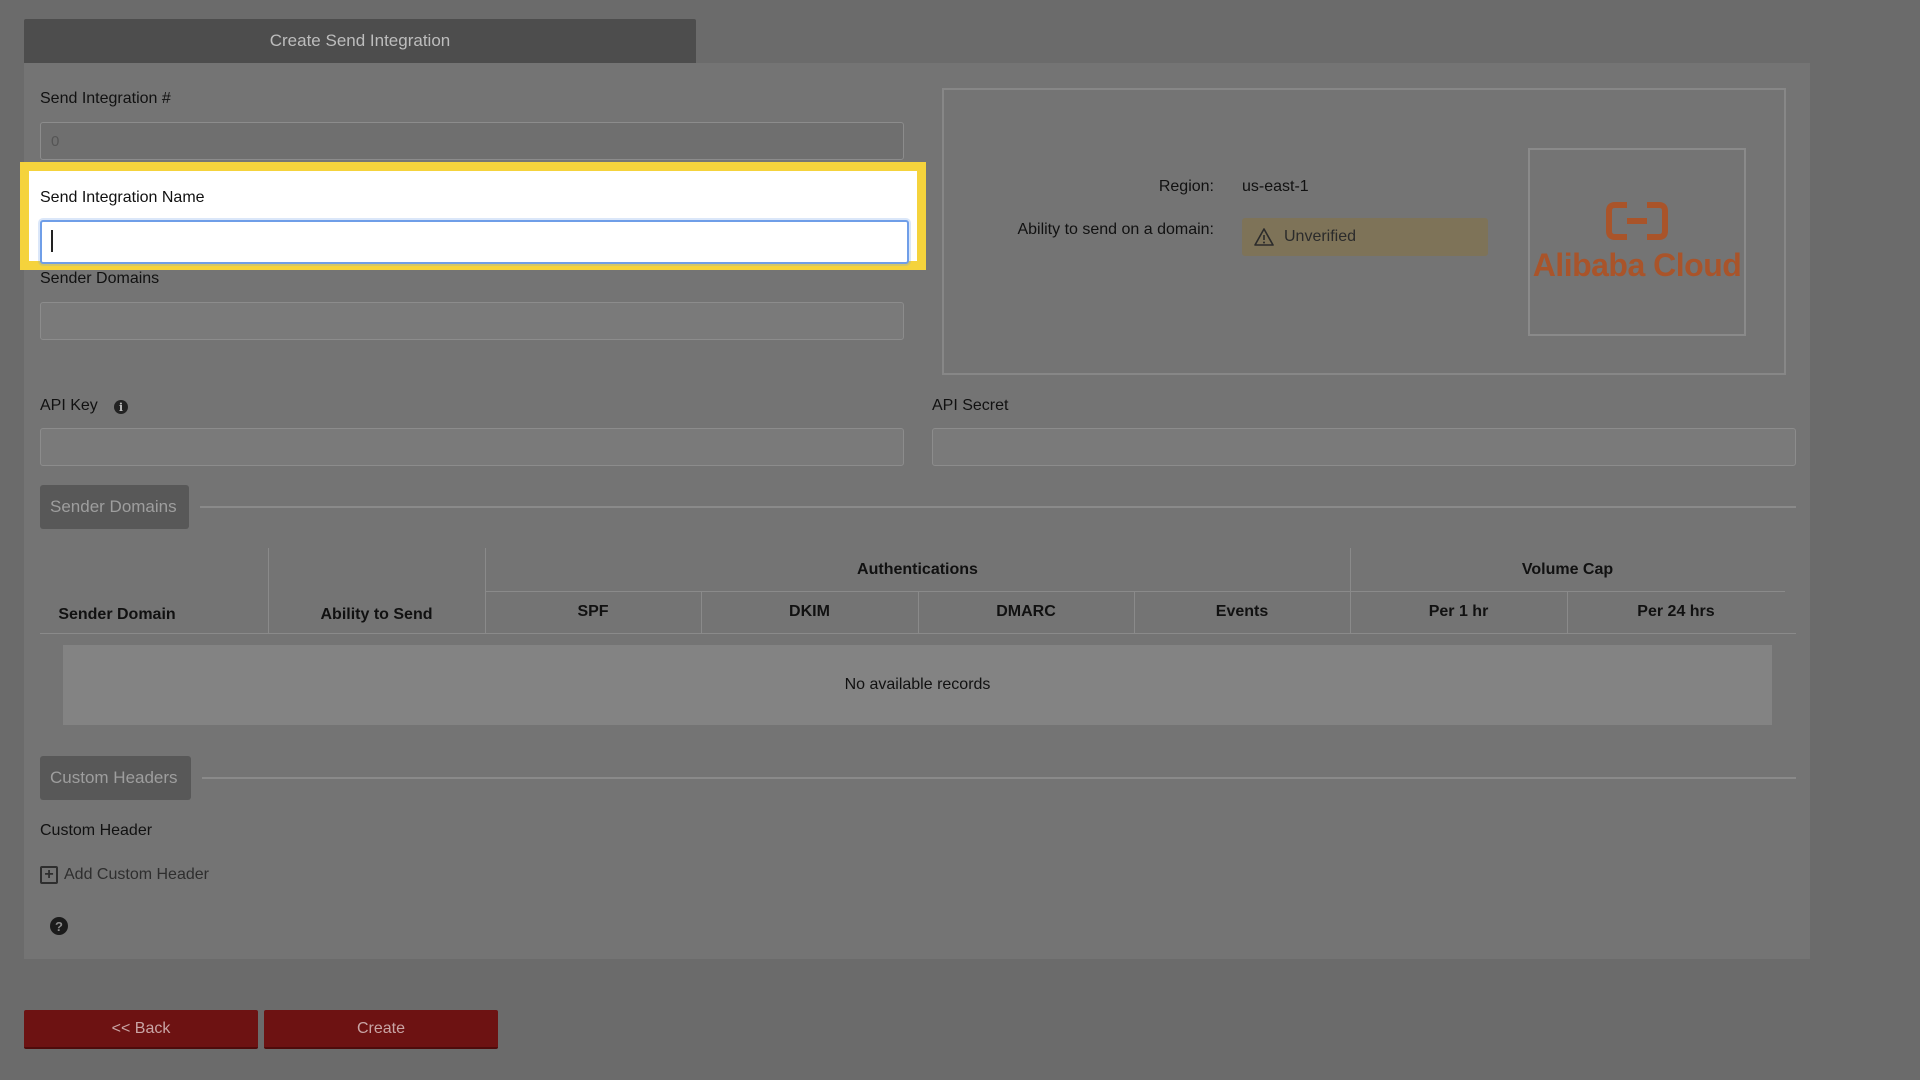  I want to click on add-custom-header-link: + Add Custom Header, so click(124, 875).